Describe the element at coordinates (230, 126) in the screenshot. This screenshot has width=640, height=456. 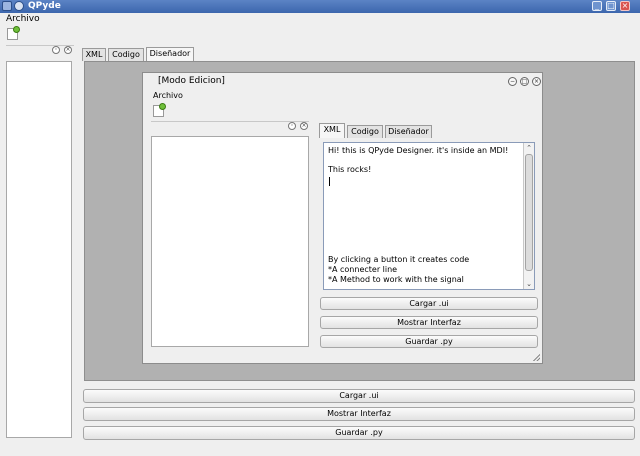
I see `mdi-dock-header: ◦ ×` at that location.